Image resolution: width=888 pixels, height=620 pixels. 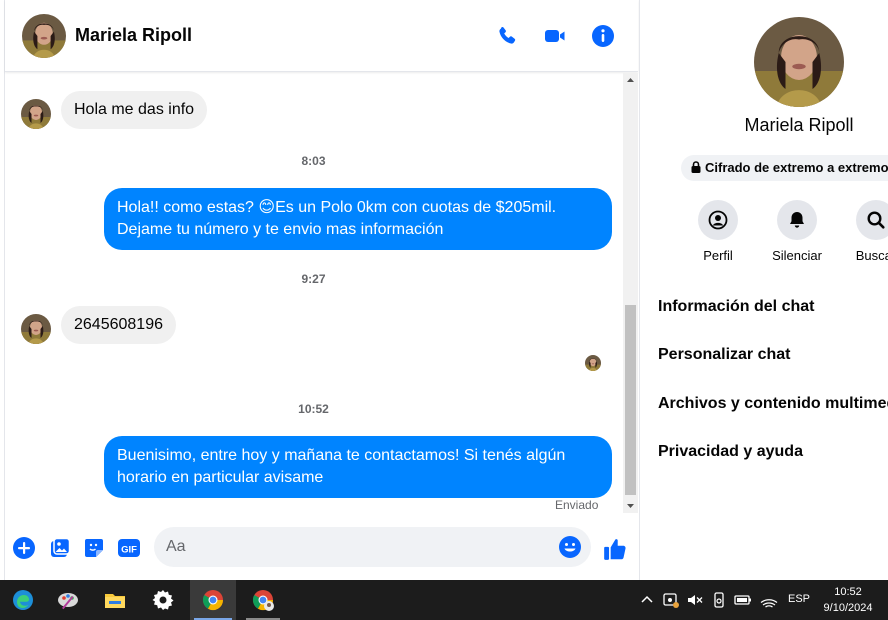 I want to click on phone-link-icon, so click(x=719, y=600).